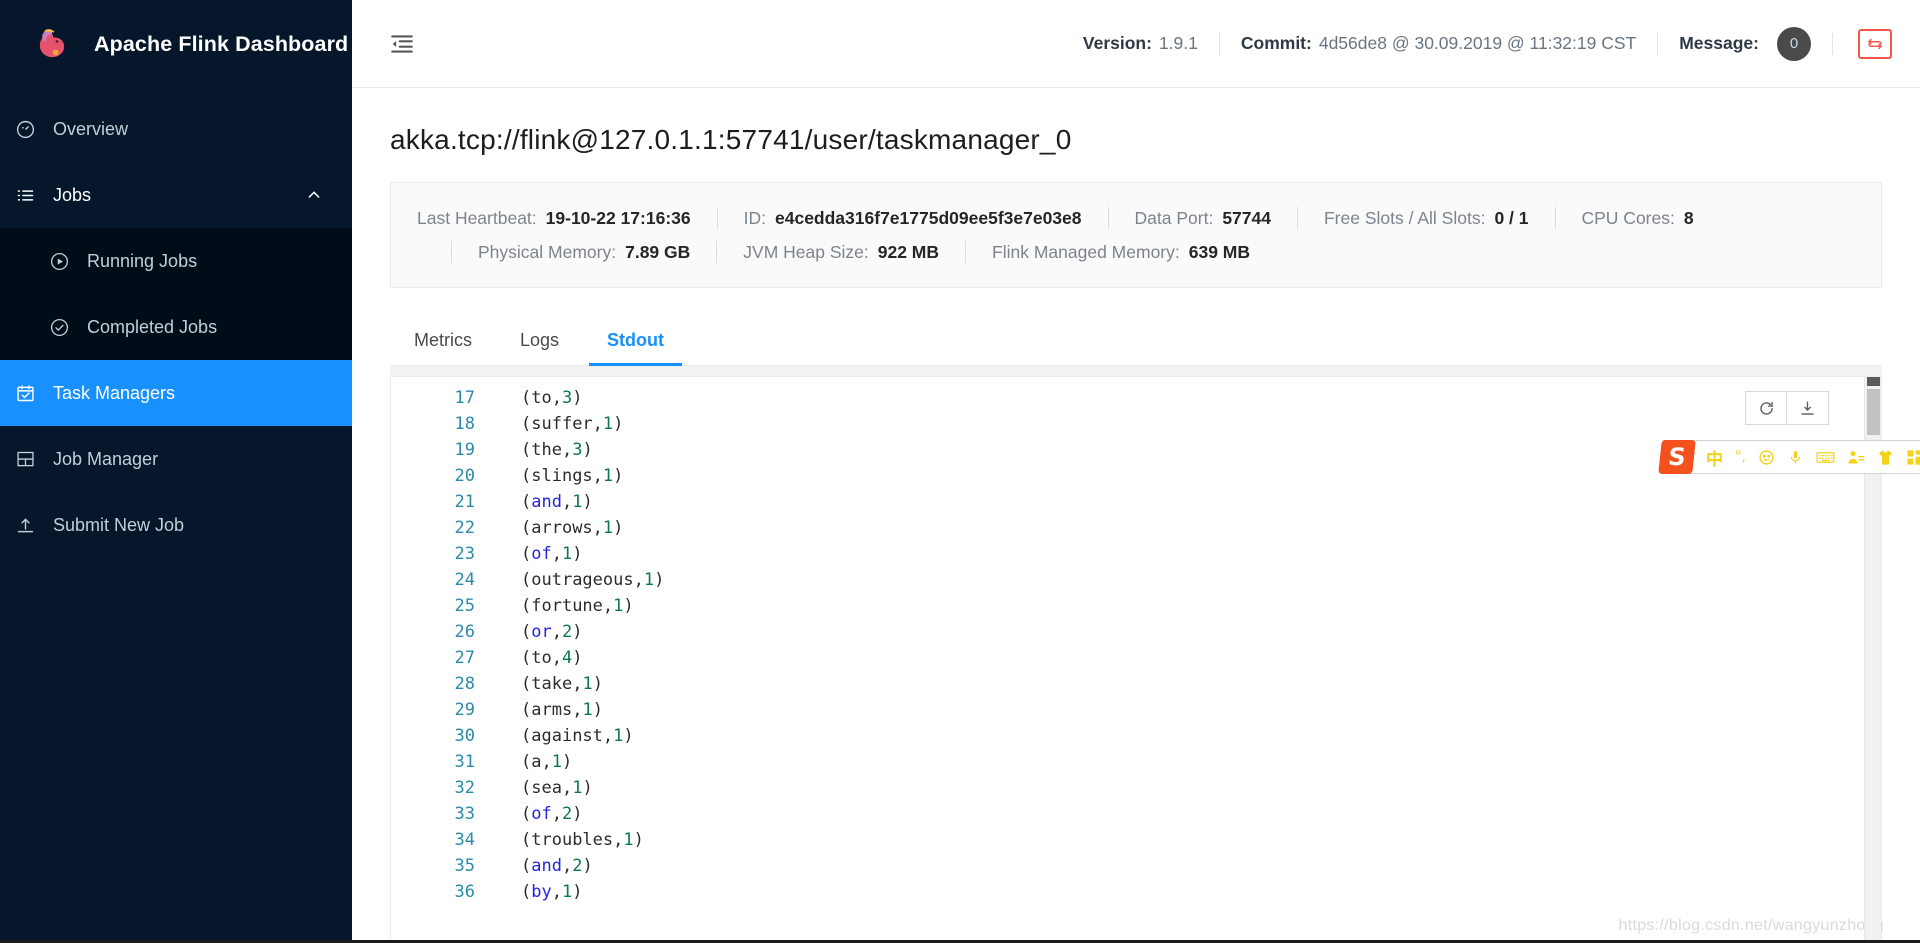  What do you see at coordinates (1913, 457) in the screenshot?
I see `ime-apps-icon` at bounding box center [1913, 457].